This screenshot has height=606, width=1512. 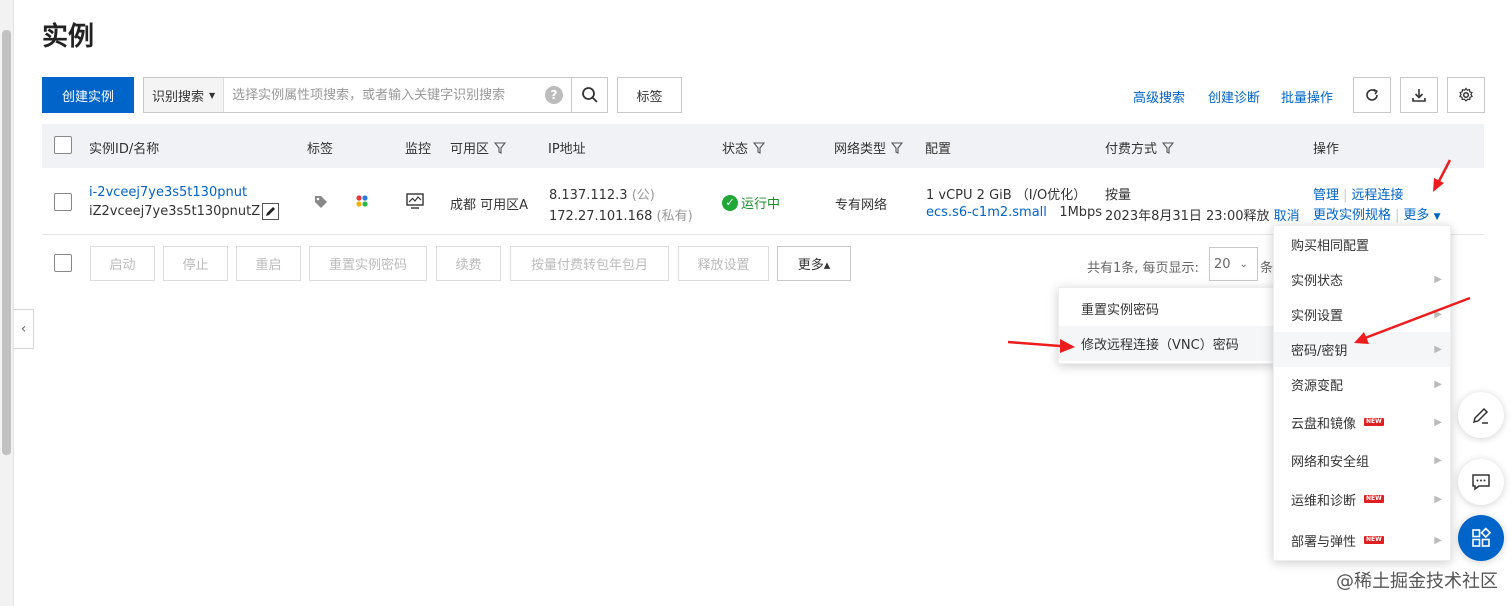 What do you see at coordinates (1421, 215) in the screenshot?
I see `more-actions-link: 更多 ▼` at bounding box center [1421, 215].